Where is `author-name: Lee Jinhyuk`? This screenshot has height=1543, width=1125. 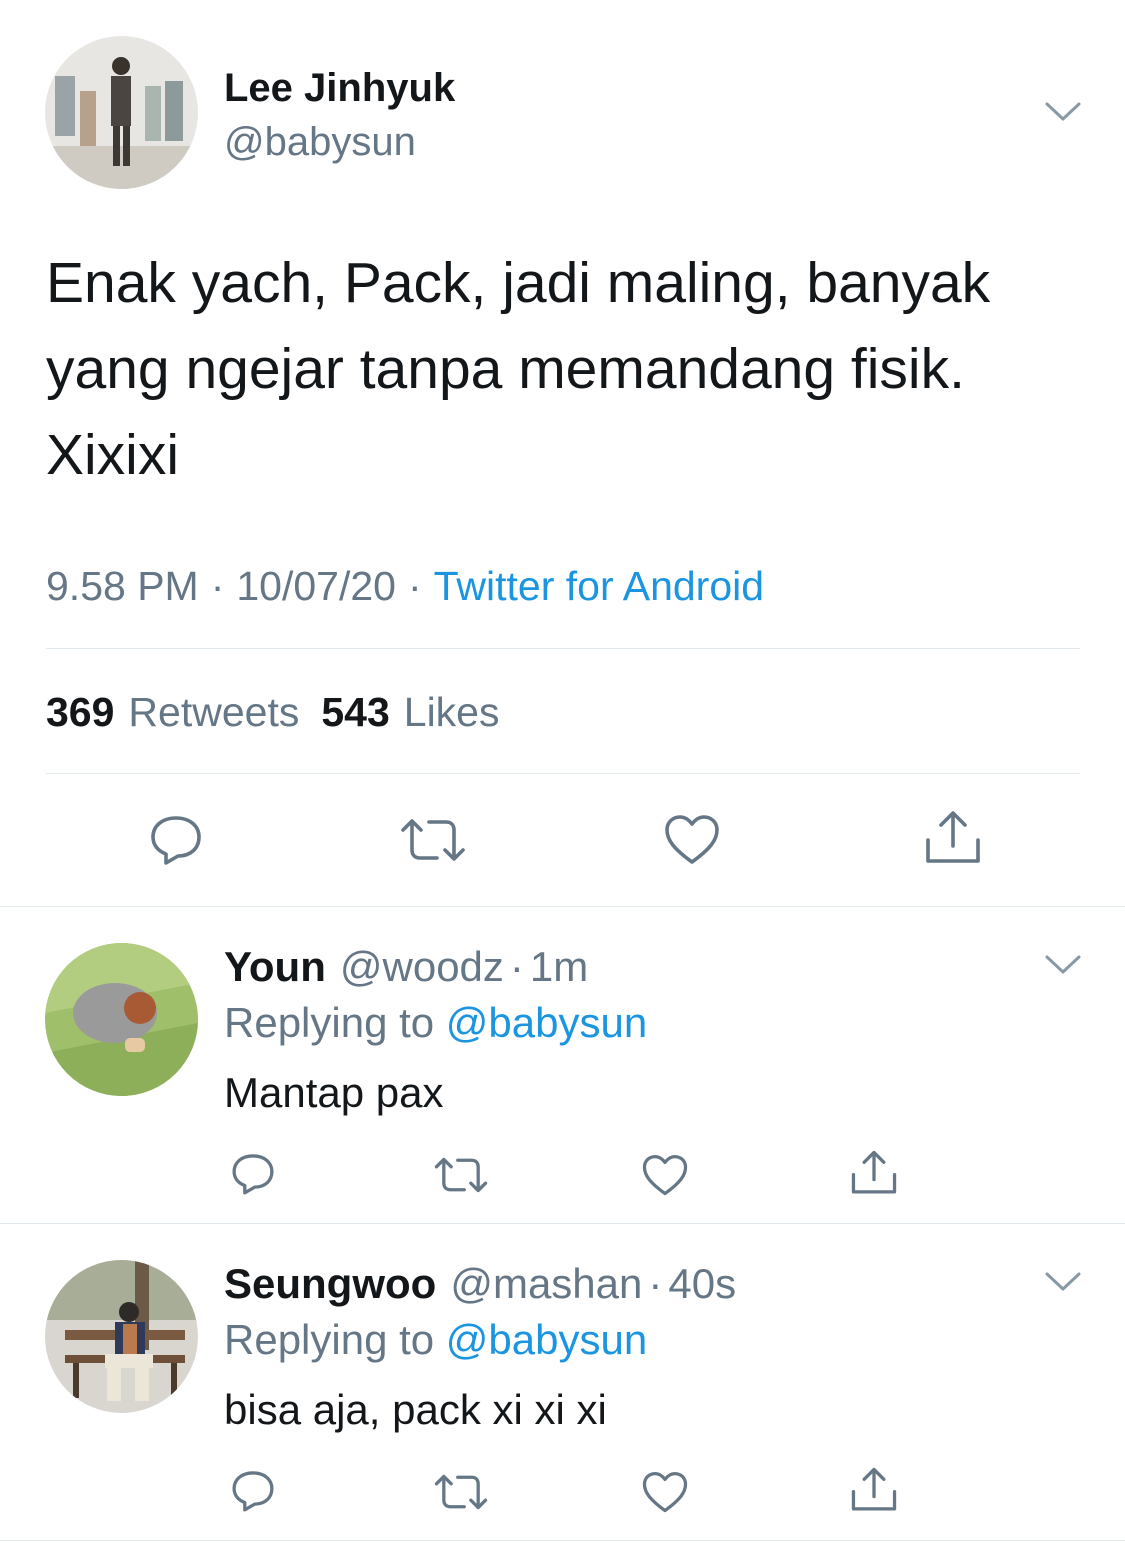 author-name: Lee Jinhyuk is located at coordinates (339, 88).